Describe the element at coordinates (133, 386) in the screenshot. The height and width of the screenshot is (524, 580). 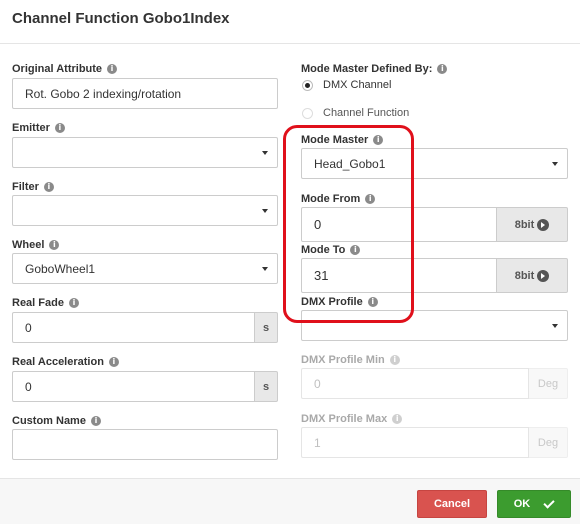
I see `real-acceleration-input: 0` at that location.